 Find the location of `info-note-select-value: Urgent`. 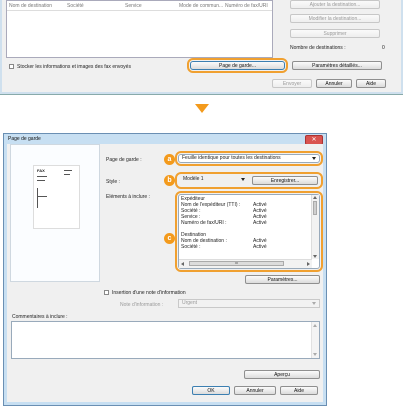

info-note-select-value: Urgent is located at coordinates (190, 303).